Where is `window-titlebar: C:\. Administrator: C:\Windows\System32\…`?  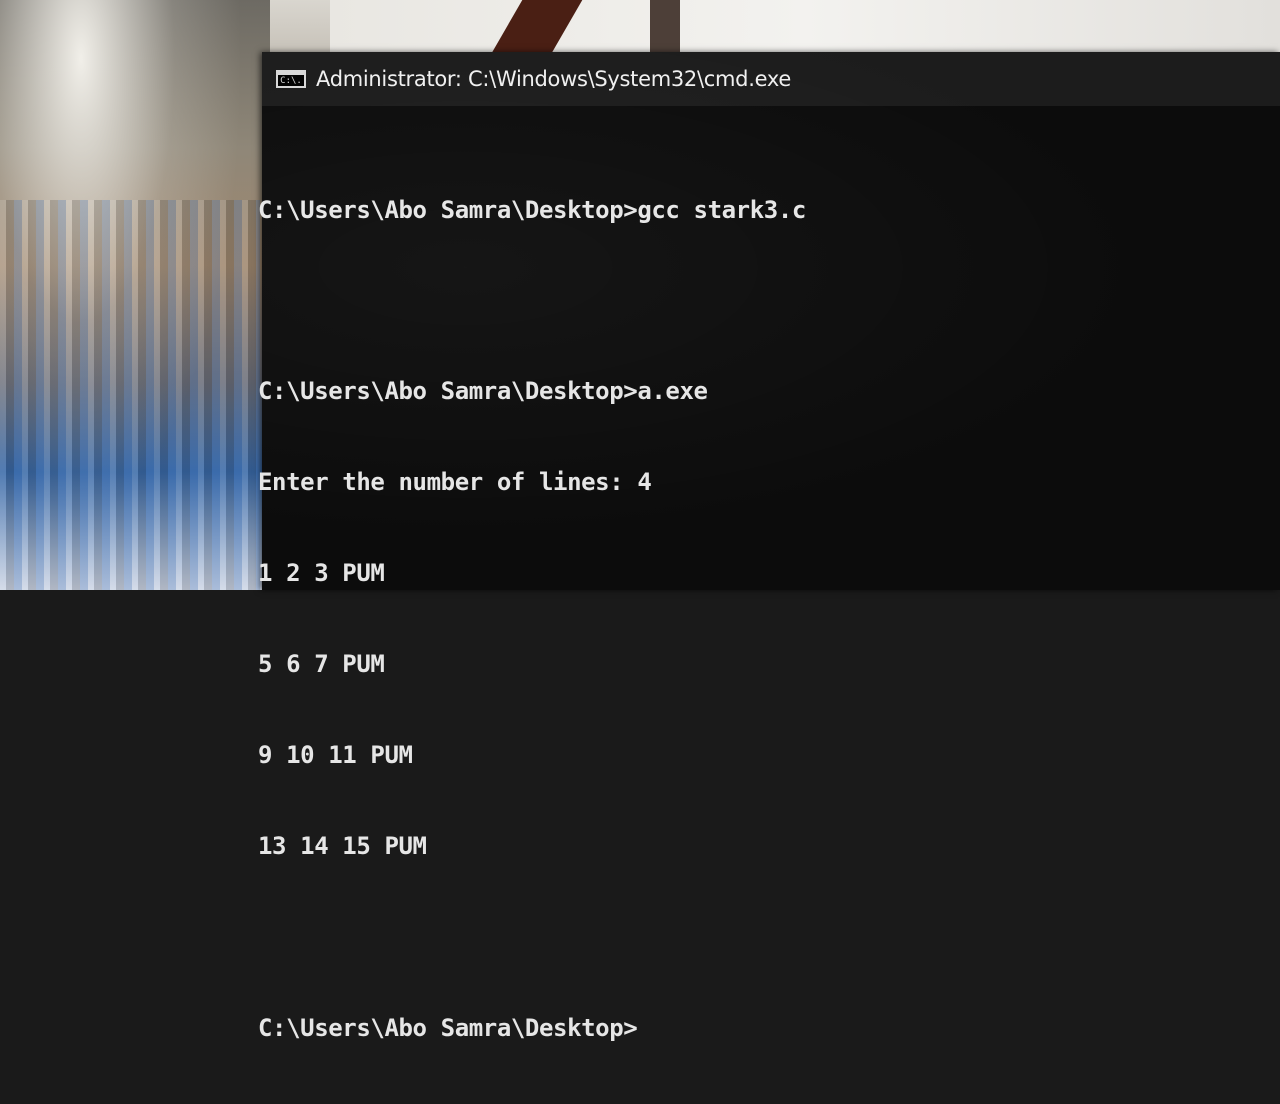
window-titlebar: C:\. Administrator: C:\Windows\System32\… is located at coordinates (771, 79).